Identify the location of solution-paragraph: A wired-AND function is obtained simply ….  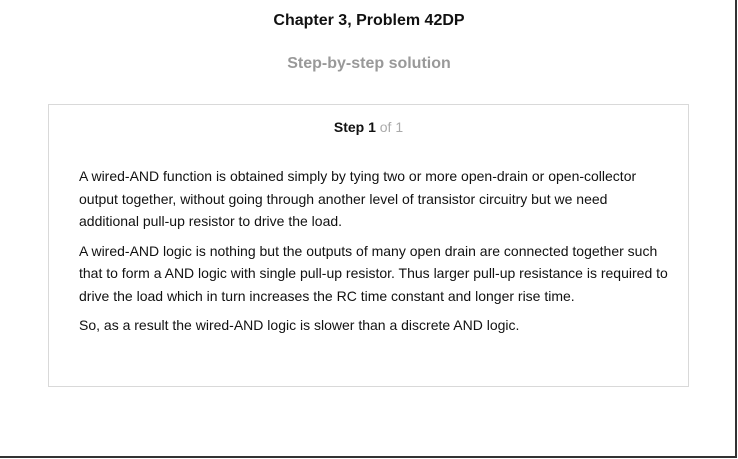
(358, 198).